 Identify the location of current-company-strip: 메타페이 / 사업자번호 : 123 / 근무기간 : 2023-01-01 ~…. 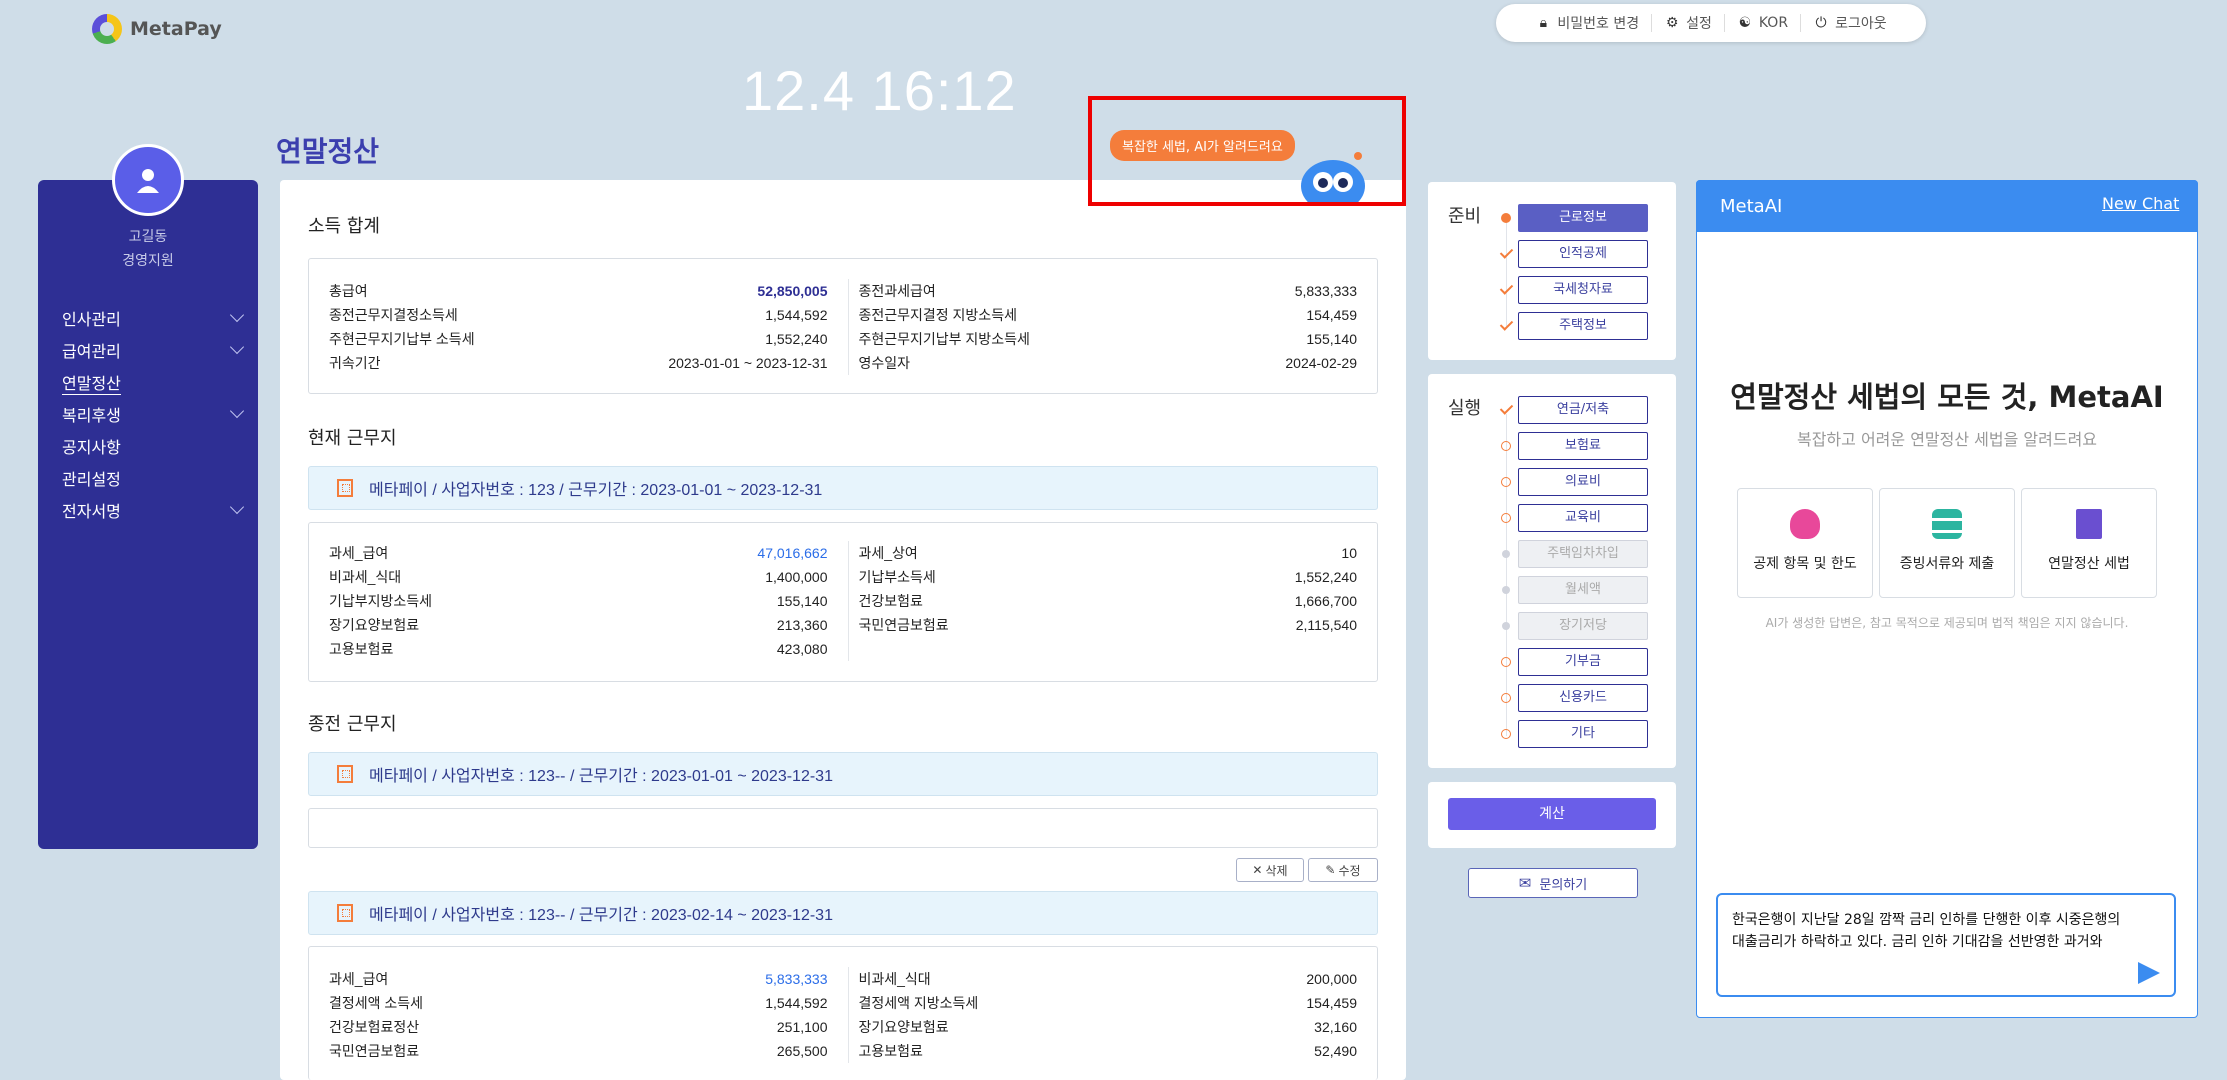
(843, 488).